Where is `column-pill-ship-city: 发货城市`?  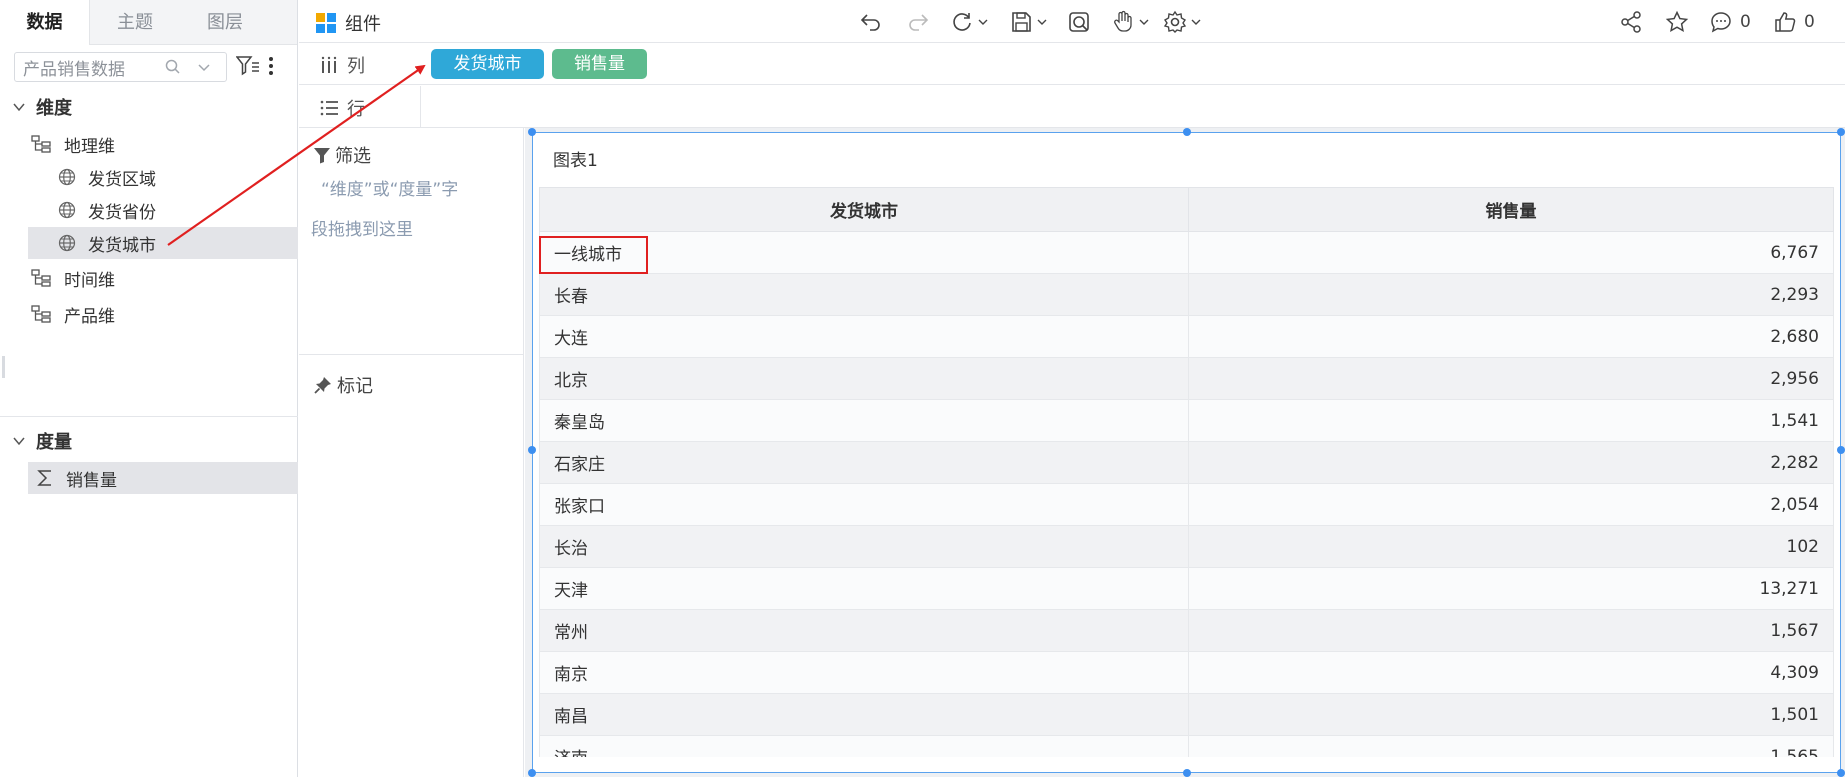 column-pill-ship-city: 发货城市 is located at coordinates (487, 64).